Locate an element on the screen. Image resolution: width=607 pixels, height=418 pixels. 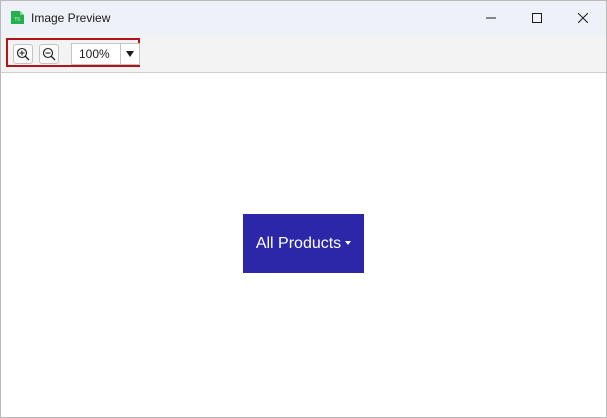
minimize-icon is located at coordinates (491, 18).